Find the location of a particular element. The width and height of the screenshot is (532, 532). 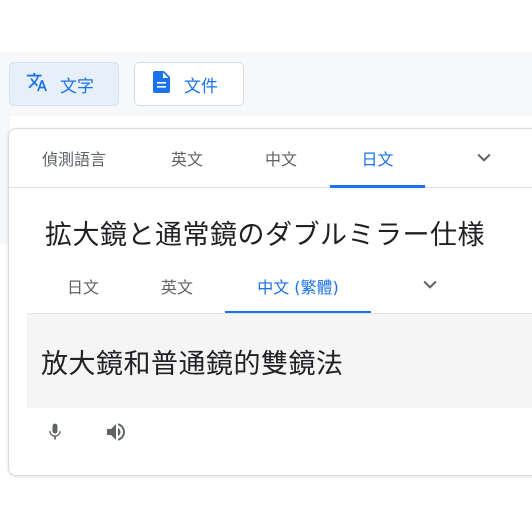

target-lang-japanese: 日文 is located at coordinates (83, 286).